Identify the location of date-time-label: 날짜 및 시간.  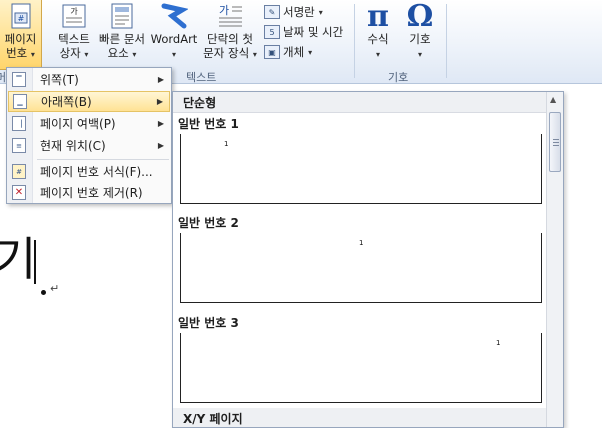
(313, 32).